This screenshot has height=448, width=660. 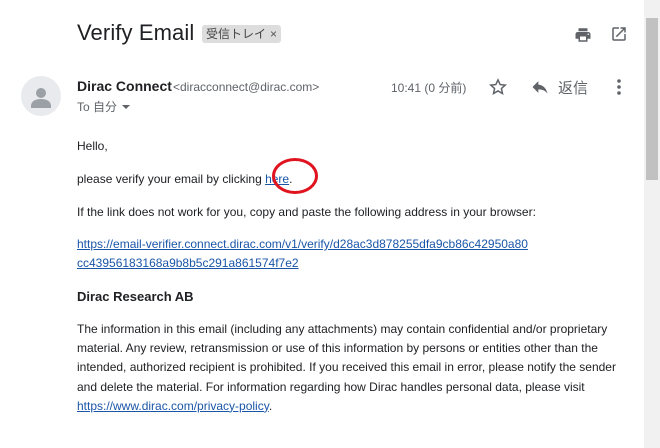 What do you see at coordinates (619, 34) in the screenshot?
I see `open-in-new-icon` at bounding box center [619, 34].